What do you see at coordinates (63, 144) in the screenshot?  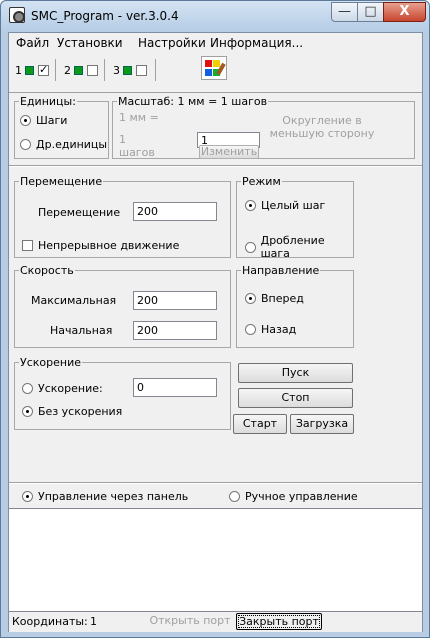 I see `units-other-radio: Др.единицы` at bounding box center [63, 144].